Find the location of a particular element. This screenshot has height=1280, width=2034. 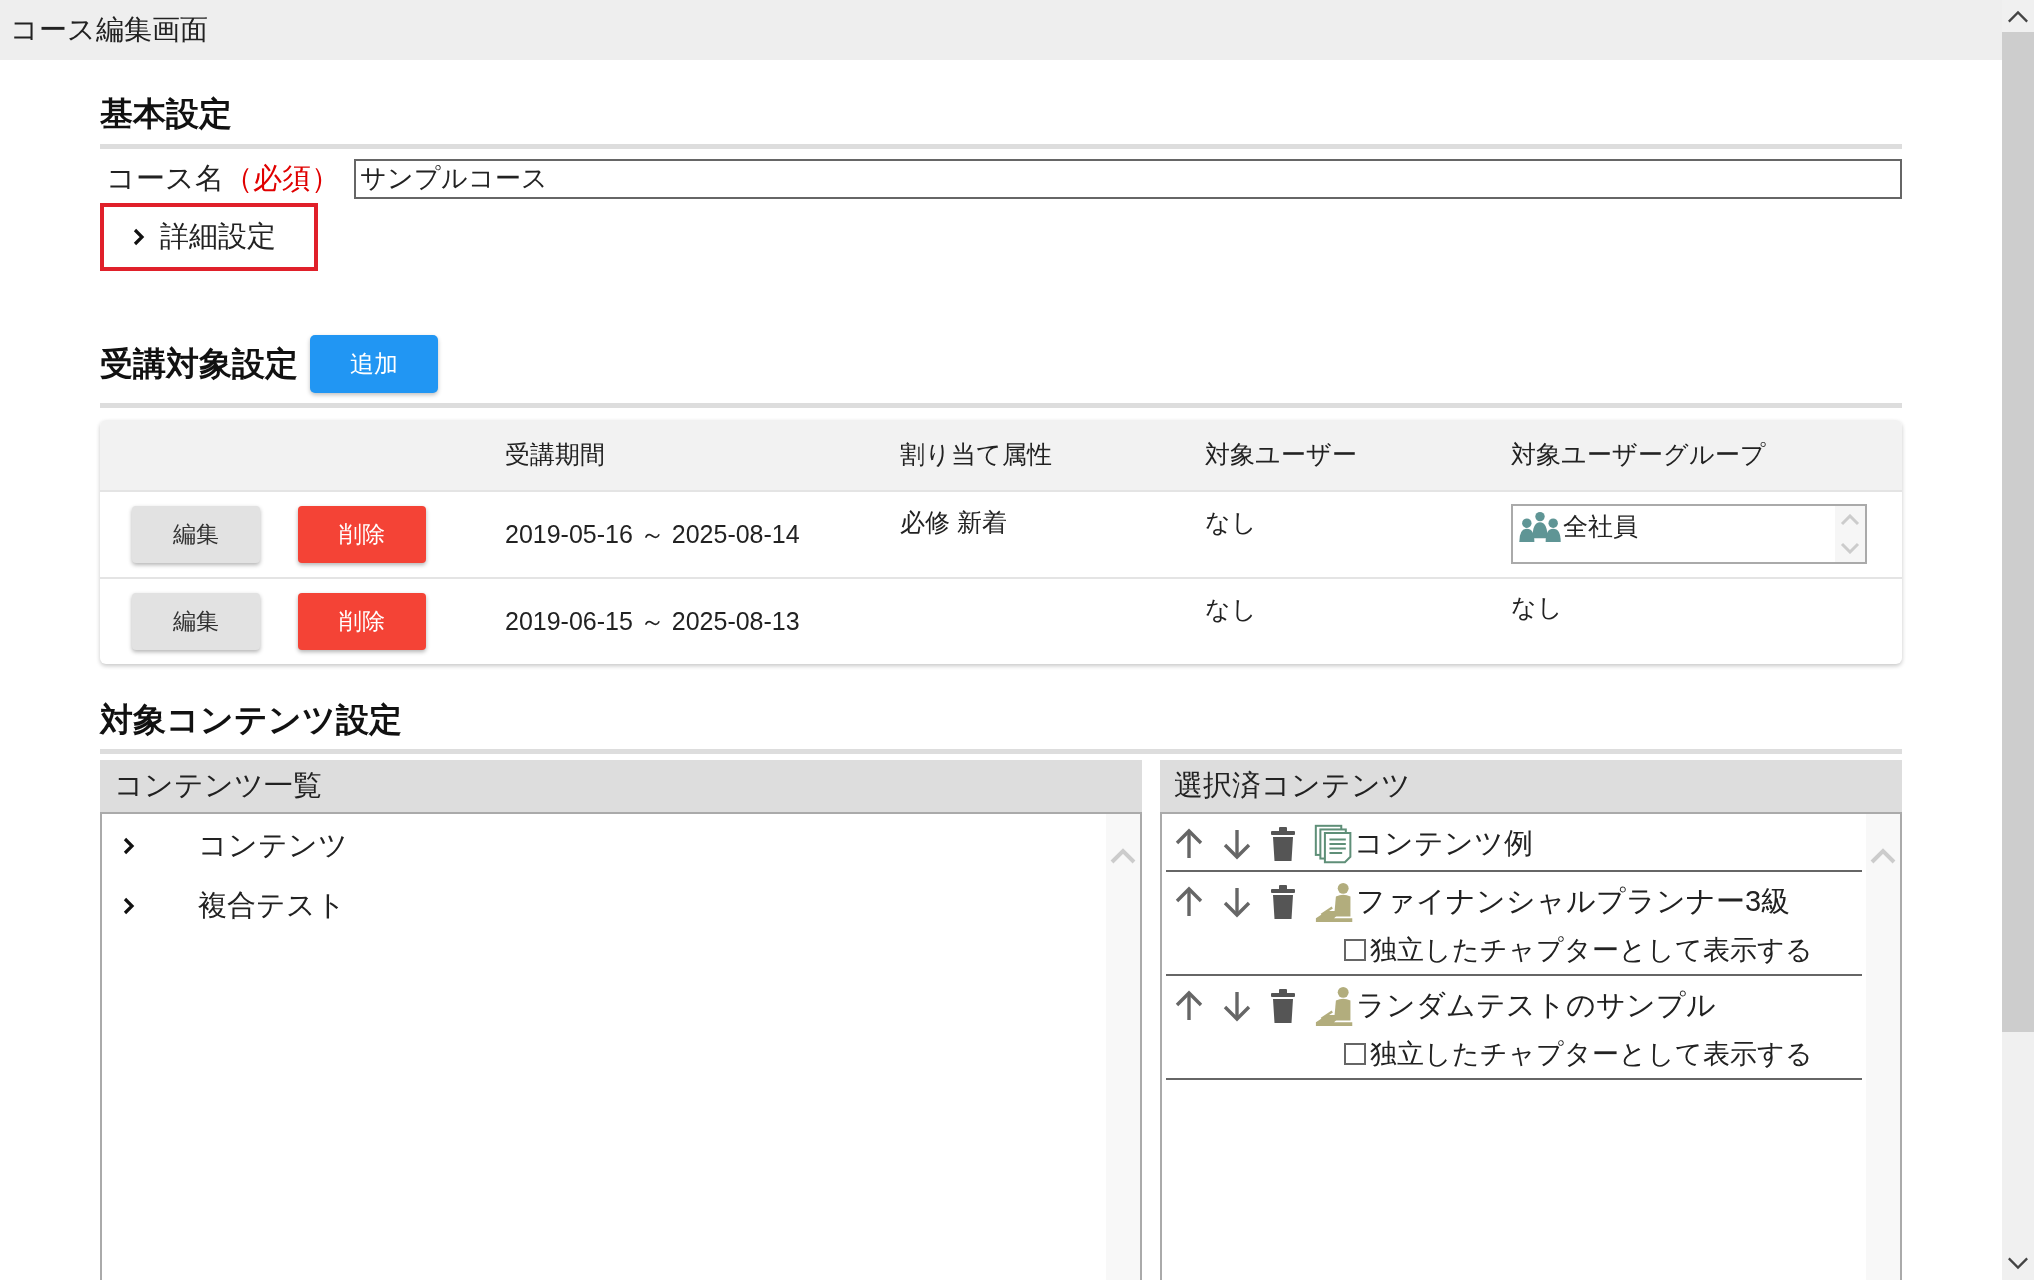

column-header: 対象ユーザー is located at coordinates (1281, 455).